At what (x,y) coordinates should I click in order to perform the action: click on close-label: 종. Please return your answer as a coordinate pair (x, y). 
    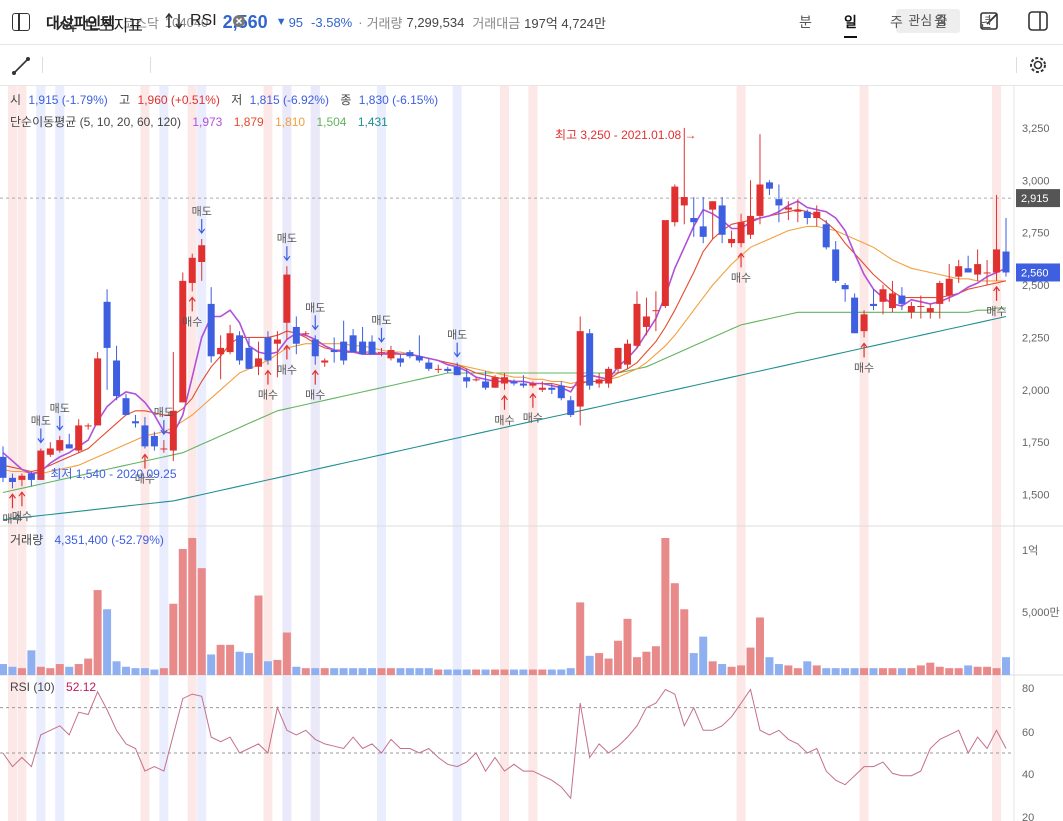
    Looking at the image, I should click on (345, 100).